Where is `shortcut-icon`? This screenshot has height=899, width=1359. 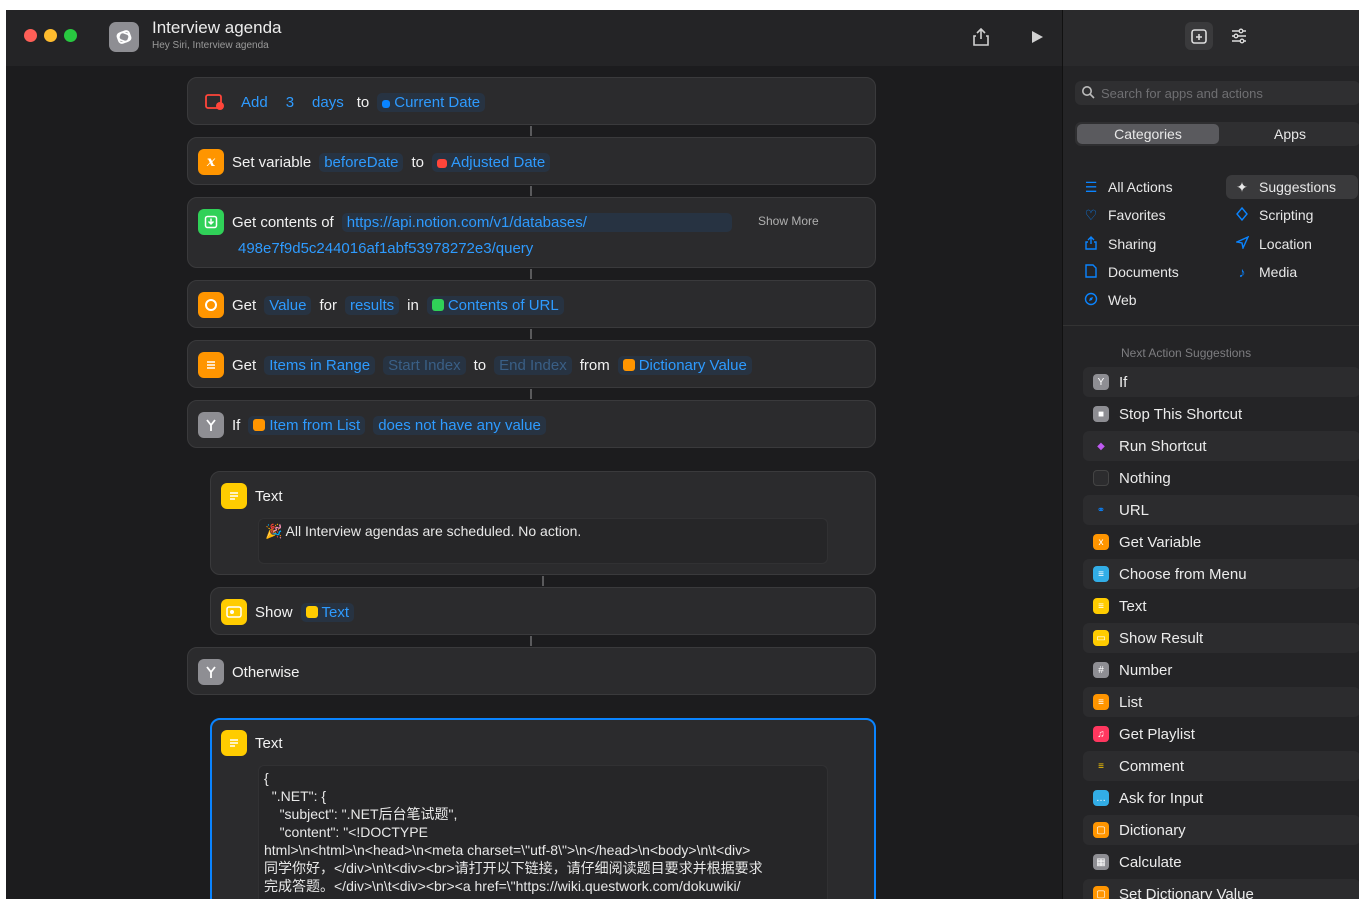
shortcut-icon is located at coordinates (124, 37).